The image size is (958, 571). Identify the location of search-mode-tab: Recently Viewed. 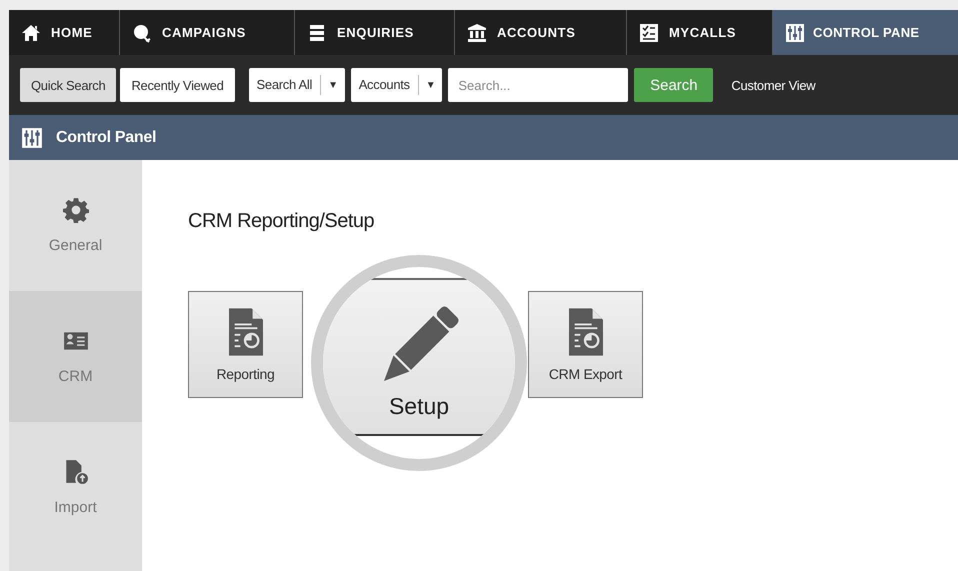
(177, 85).